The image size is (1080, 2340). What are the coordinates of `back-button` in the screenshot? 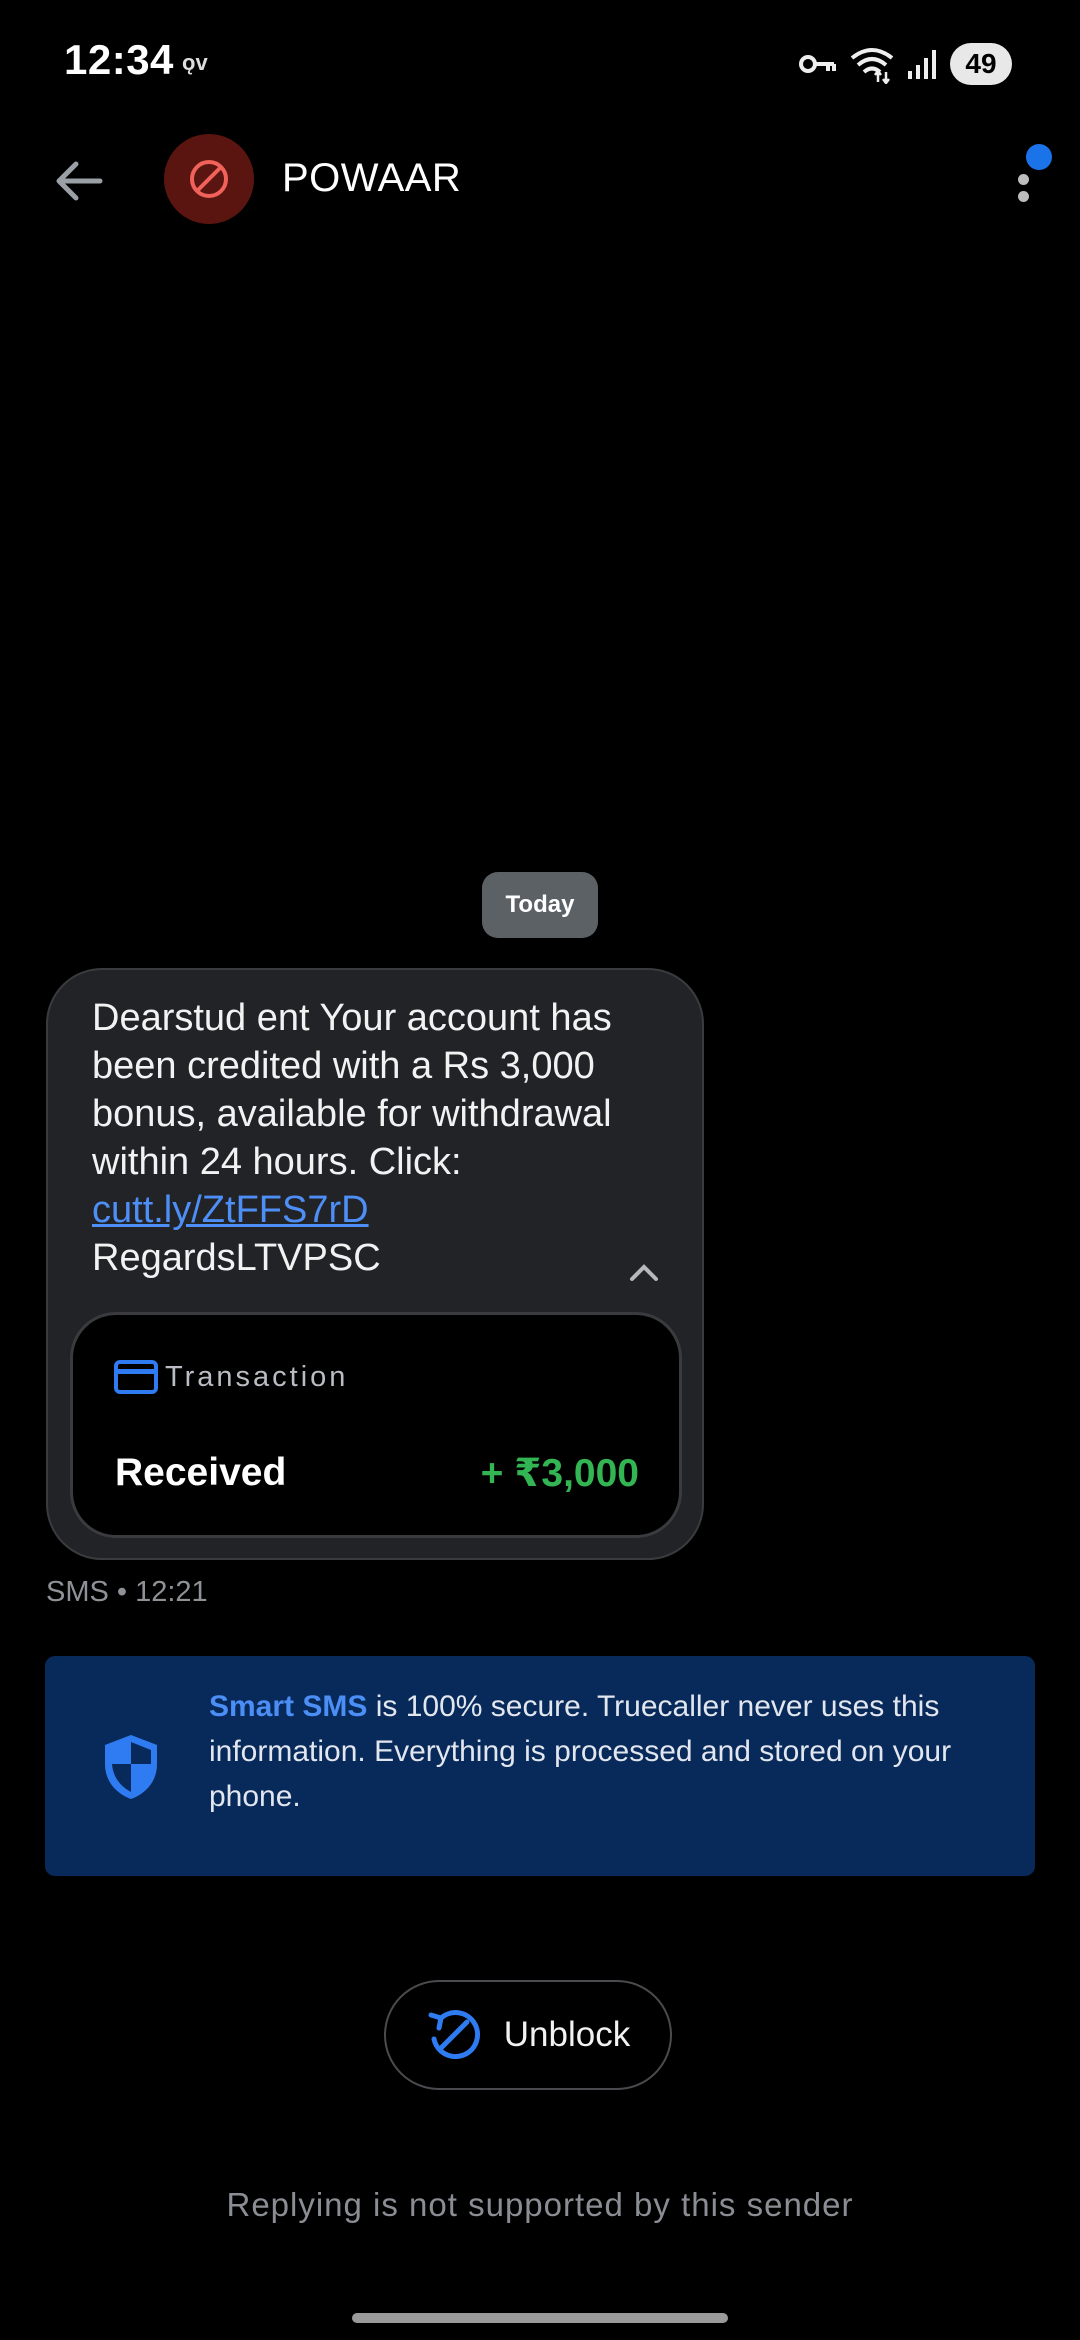 It's located at (79, 181).